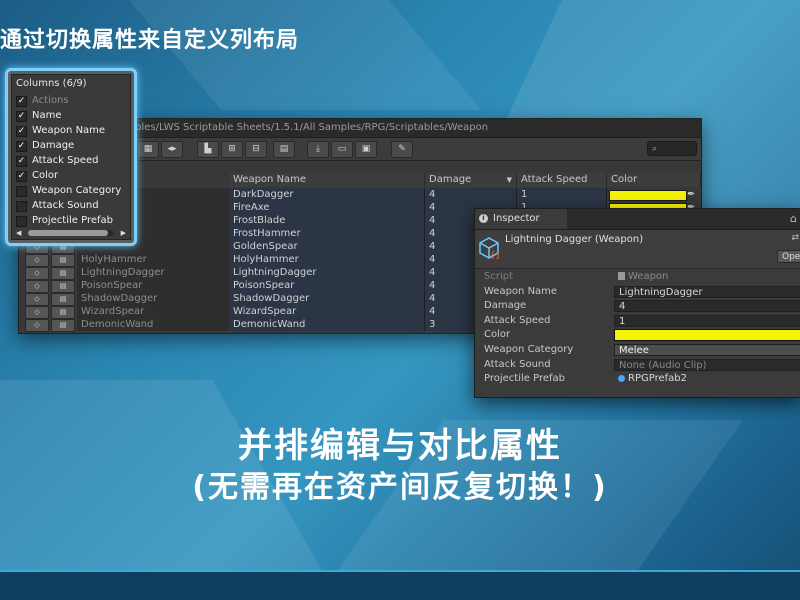 The height and width of the screenshot is (600, 800). What do you see at coordinates (707, 364) in the screenshot?
I see `object-field: None (Audio Clip)` at bounding box center [707, 364].